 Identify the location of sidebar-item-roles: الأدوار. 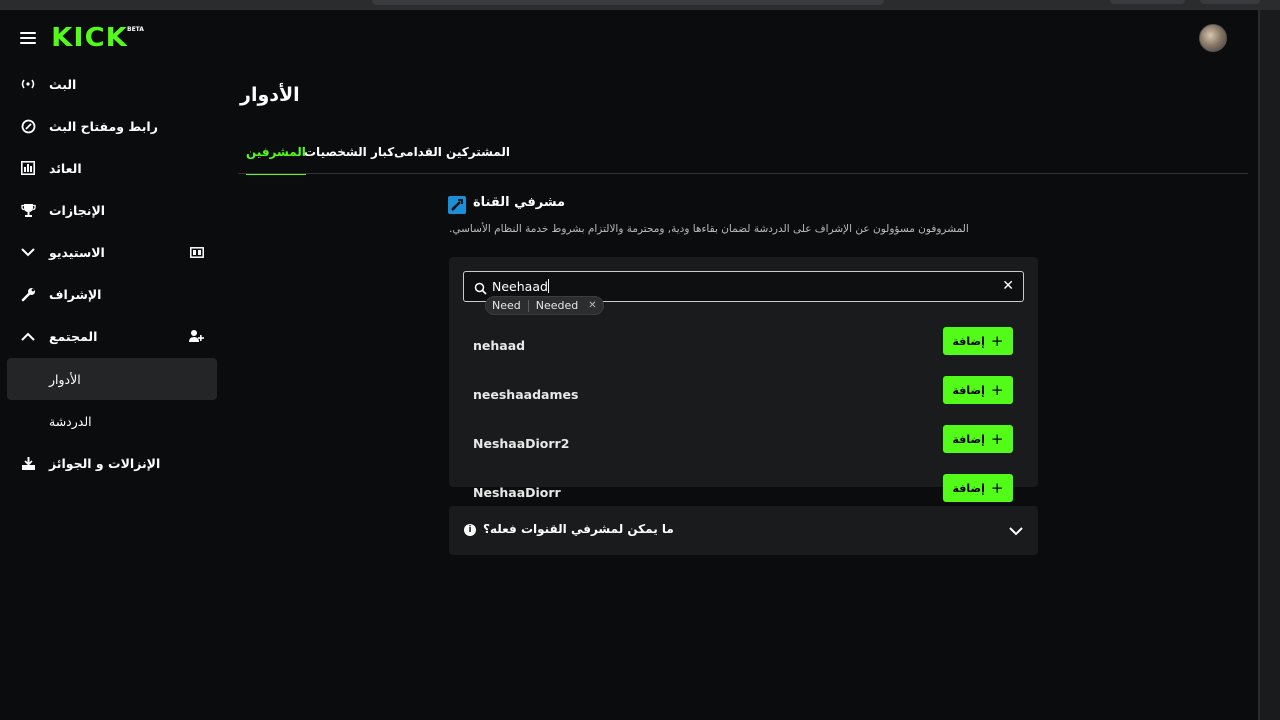
(112, 379).